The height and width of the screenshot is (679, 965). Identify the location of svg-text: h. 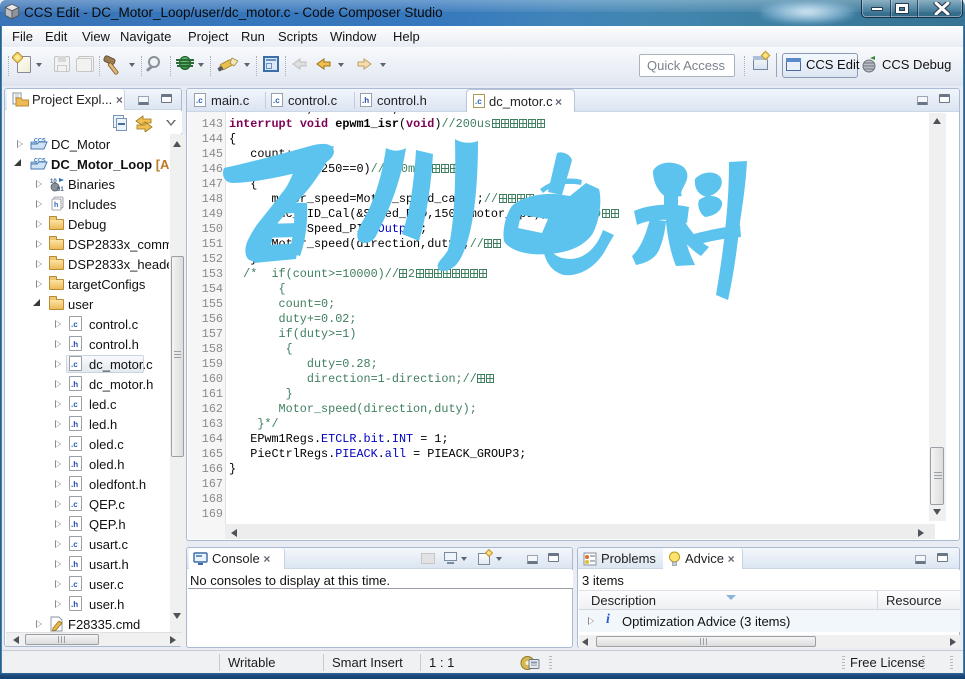
(56, 205).